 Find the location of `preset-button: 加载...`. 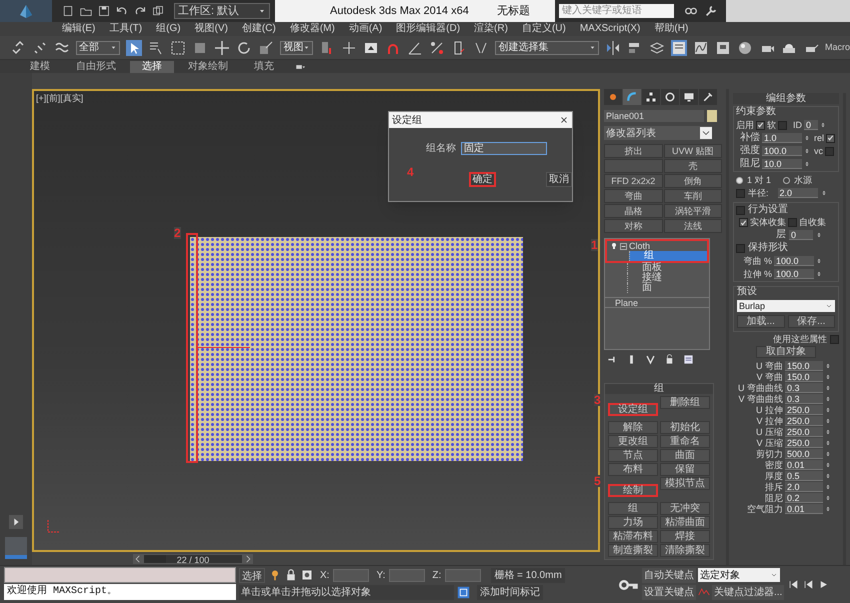

preset-button: 加载... is located at coordinates (760, 321).